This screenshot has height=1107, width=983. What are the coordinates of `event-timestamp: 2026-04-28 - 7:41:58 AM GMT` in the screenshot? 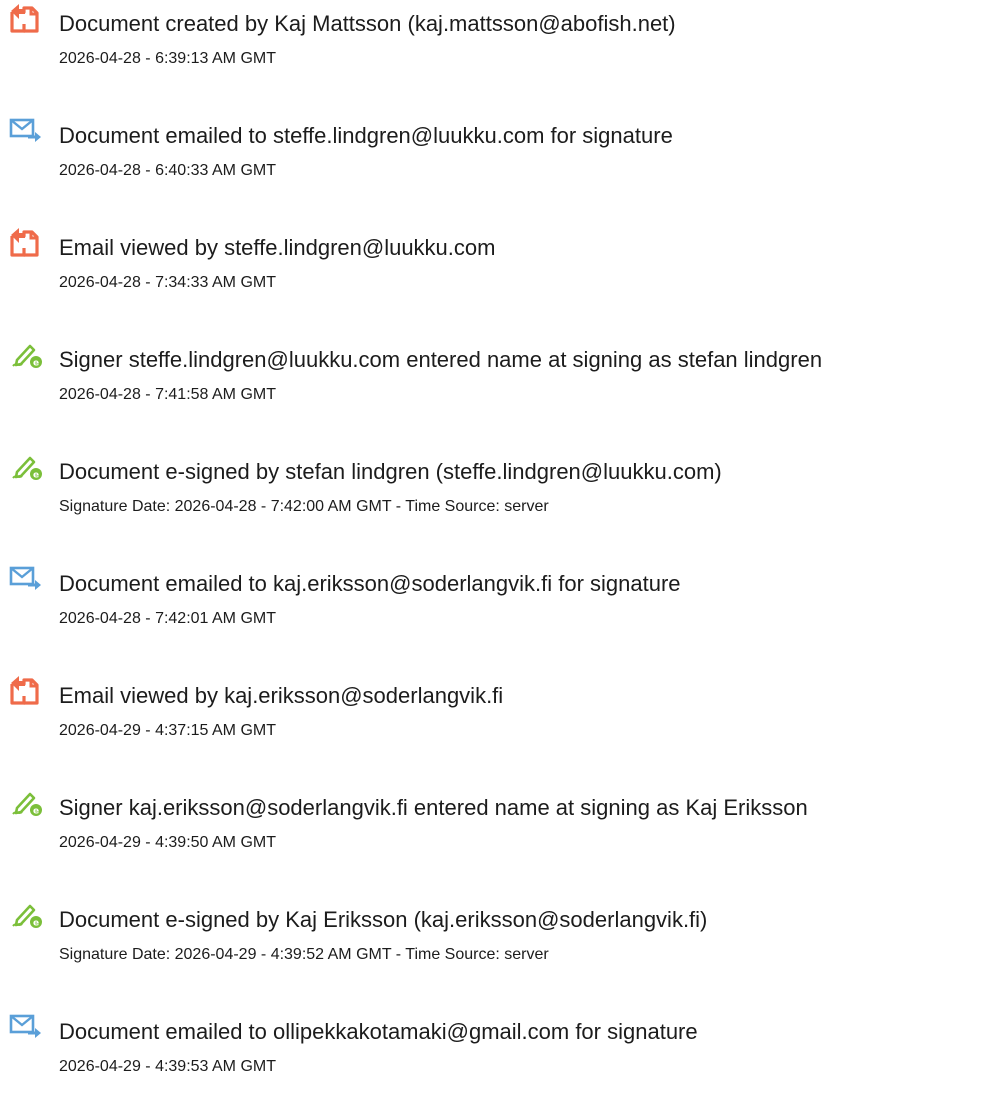 It's located at (167, 394).